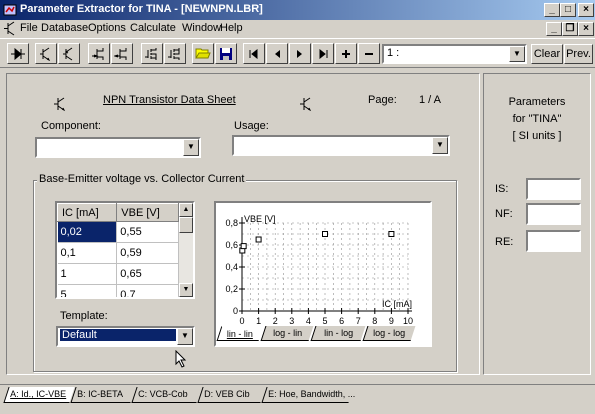 The width and height of the screenshot is (595, 414). Describe the element at coordinates (553, 214) in the screenshot. I see `param-field-nf` at that location.